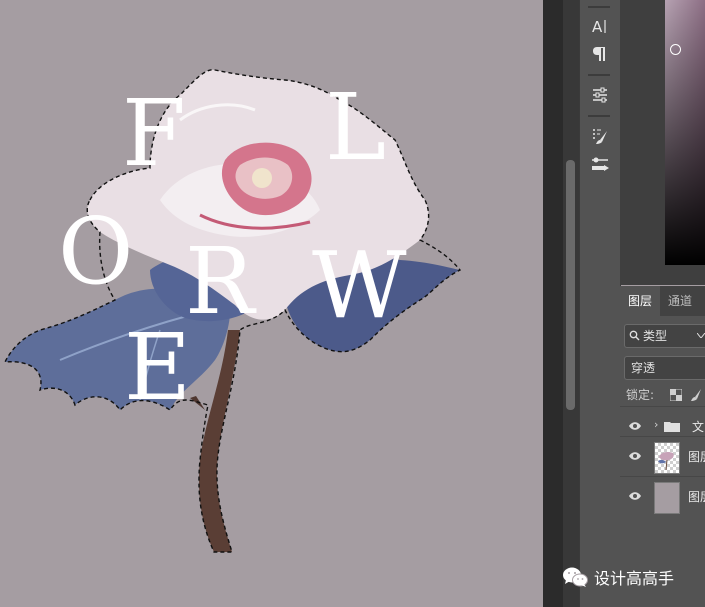  What do you see at coordinates (664, 368) in the screenshot?
I see `blend-mode-select: 穿透` at bounding box center [664, 368].